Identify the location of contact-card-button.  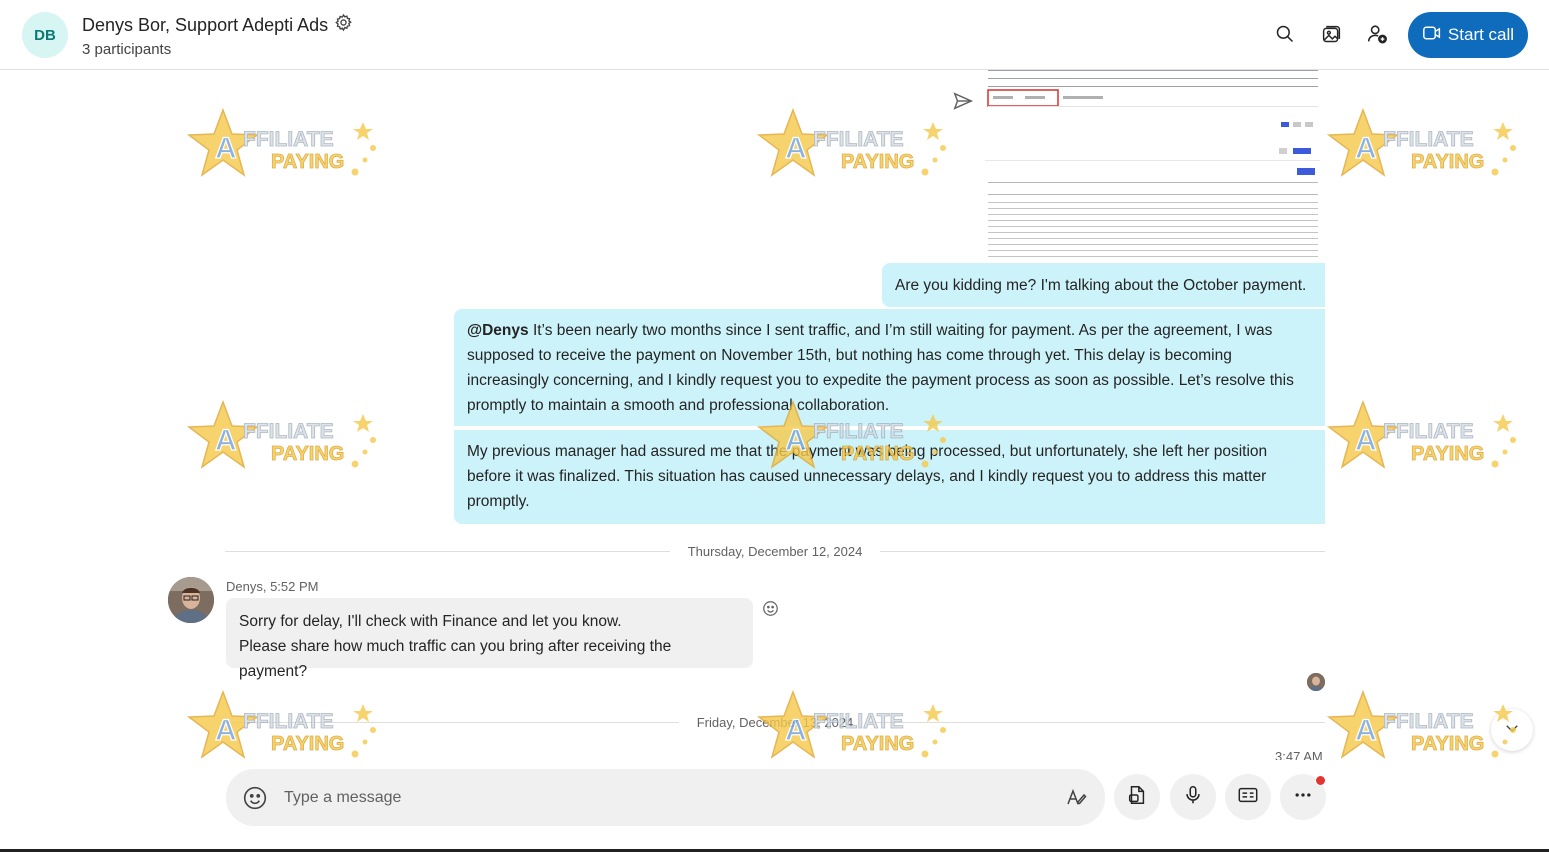
(1248, 797).